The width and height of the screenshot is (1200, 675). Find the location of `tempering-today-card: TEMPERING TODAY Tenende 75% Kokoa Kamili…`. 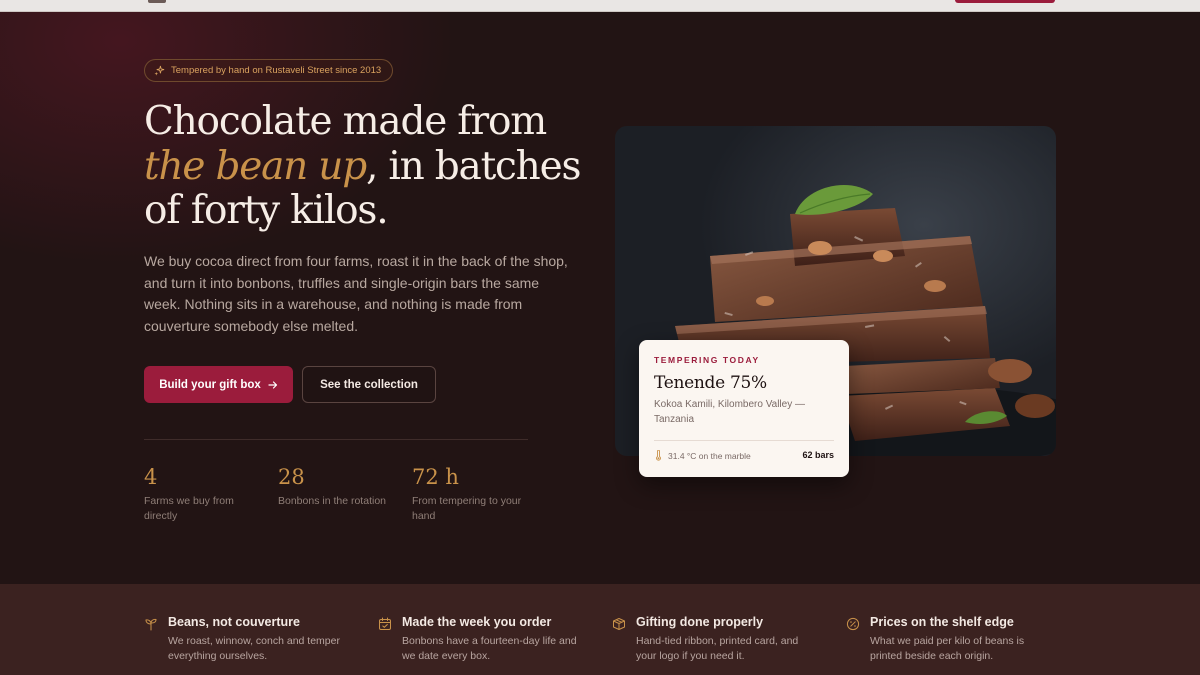

tempering-today-card: TEMPERING TODAY Tenende 75% Kokoa Kamili… is located at coordinates (744, 408).